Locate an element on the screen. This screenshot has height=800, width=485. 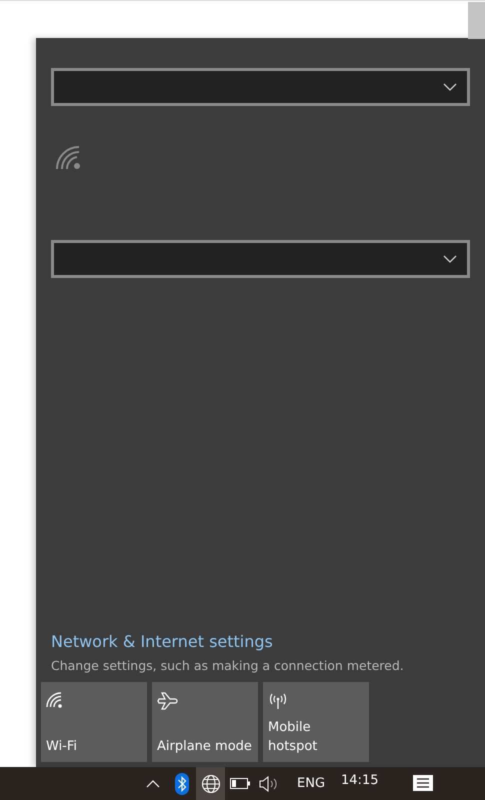
chevron-icon is located at coordinates (153, 784).